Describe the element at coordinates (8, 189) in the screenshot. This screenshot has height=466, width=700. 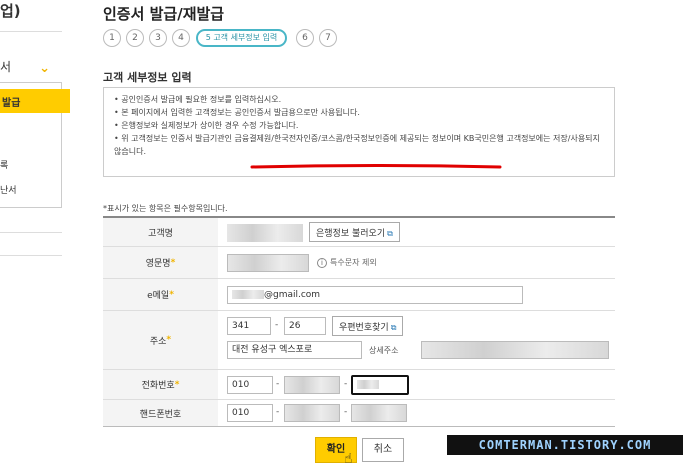
I see `sidebar-item: 난서` at that location.